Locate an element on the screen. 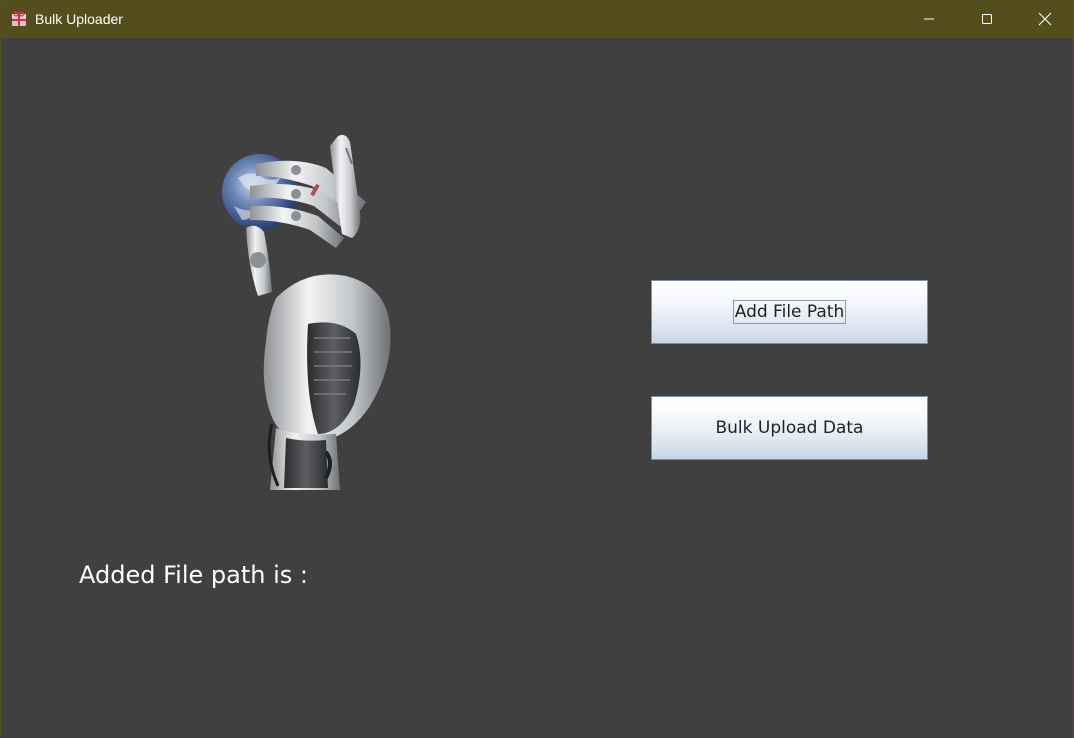 Image resolution: width=1074 pixels, height=738 pixels. maximize-button is located at coordinates (987, 19).